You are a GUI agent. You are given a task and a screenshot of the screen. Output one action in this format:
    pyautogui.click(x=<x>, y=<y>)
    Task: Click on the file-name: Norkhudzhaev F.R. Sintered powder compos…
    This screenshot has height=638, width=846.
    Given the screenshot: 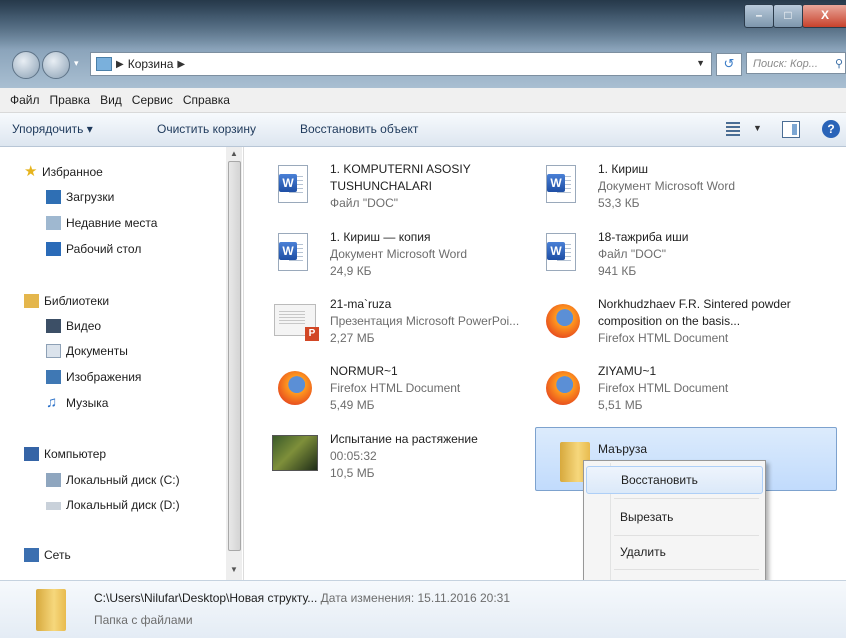 What is the action you would take?
    pyautogui.click(x=694, y=312)
    